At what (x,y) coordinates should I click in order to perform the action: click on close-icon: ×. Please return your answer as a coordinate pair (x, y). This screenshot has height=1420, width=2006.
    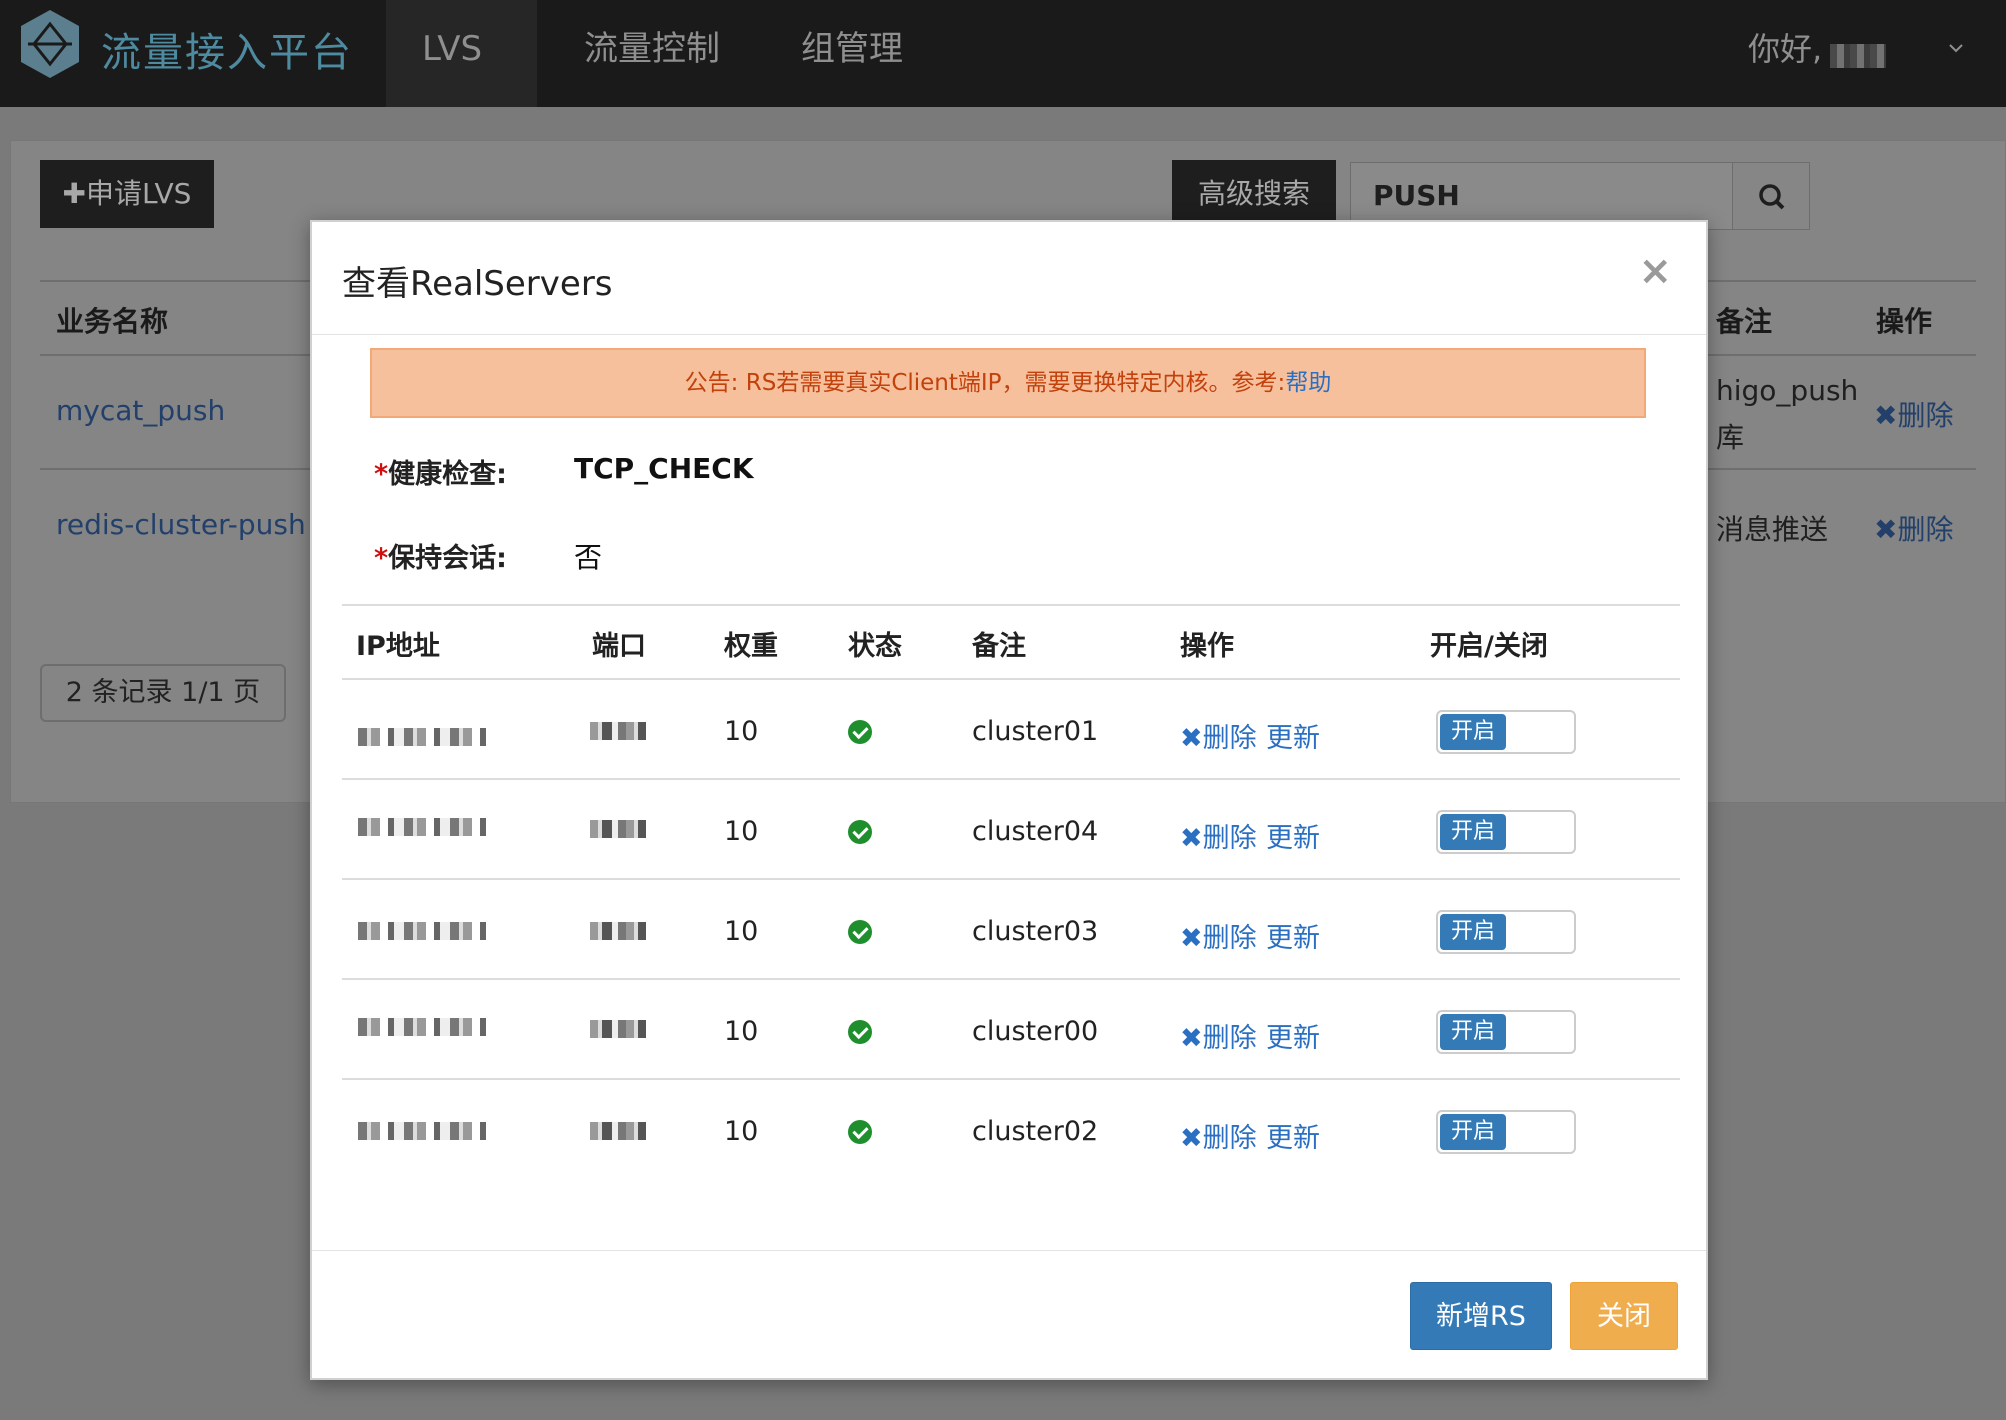
    Looking at the image, I should click on (1655, 271).